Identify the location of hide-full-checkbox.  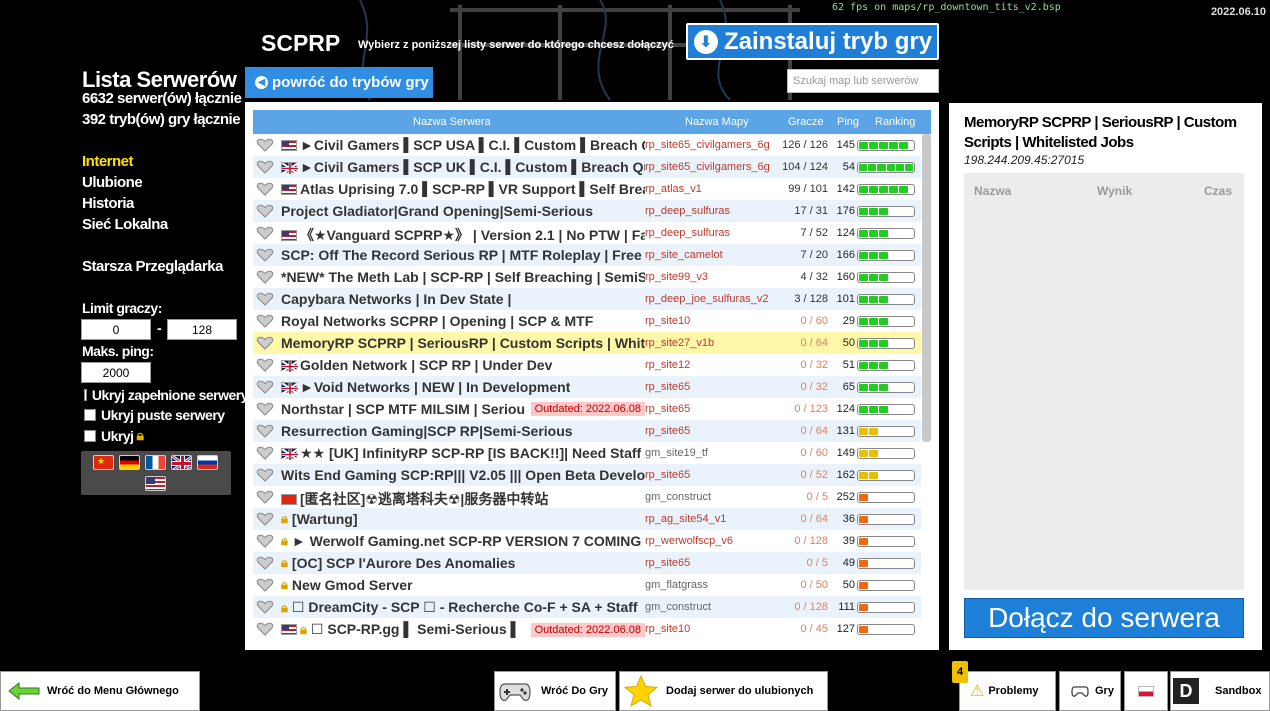
(85, 395).